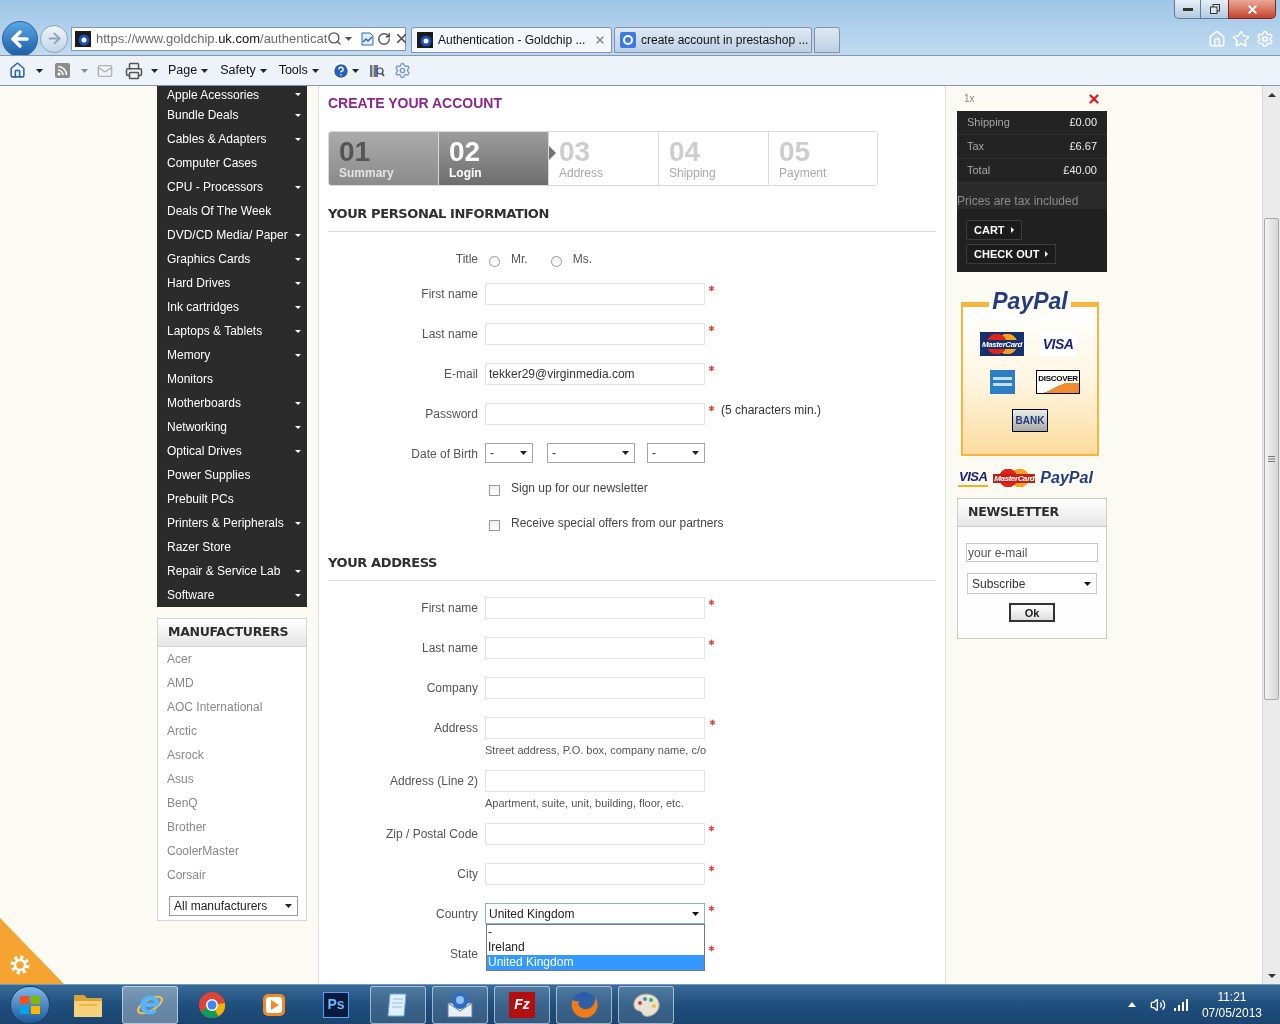 The width and height of the screenshot is (1280, 1024). What do you see at coordinates (54, 38) in the screenshot?
I see `forward-button` at bounding box center [54, 38].